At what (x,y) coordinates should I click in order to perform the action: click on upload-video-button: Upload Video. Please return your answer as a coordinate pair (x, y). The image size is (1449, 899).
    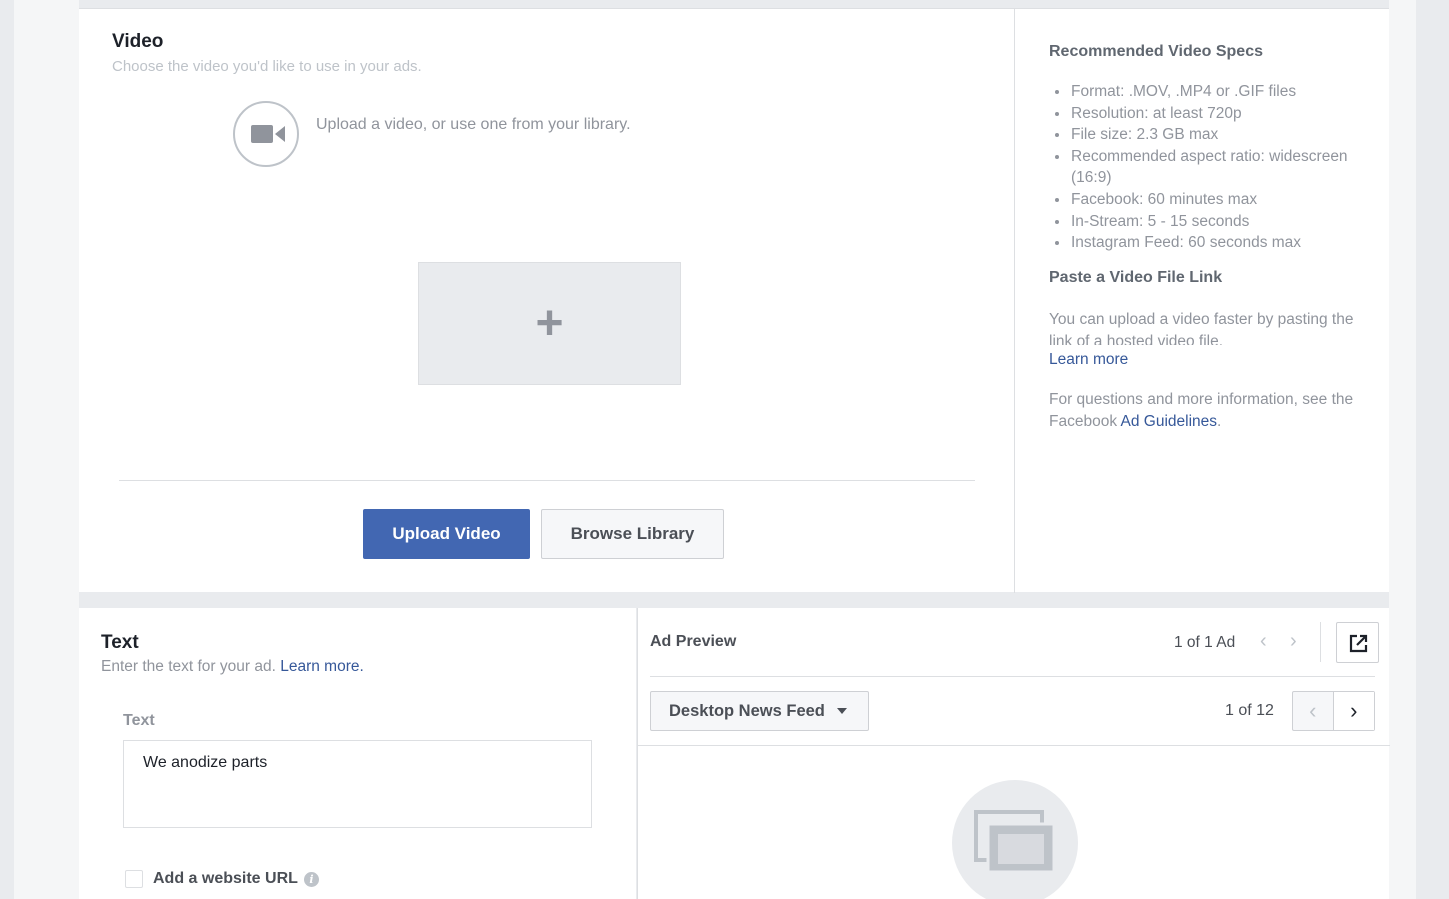
    Looking at the image, I should click on (446, 534).